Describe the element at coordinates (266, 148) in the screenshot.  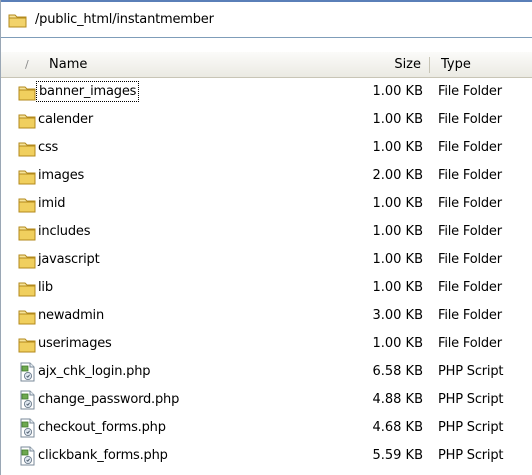
I see `file-row: css 1.00 KB File Folder` at that location.